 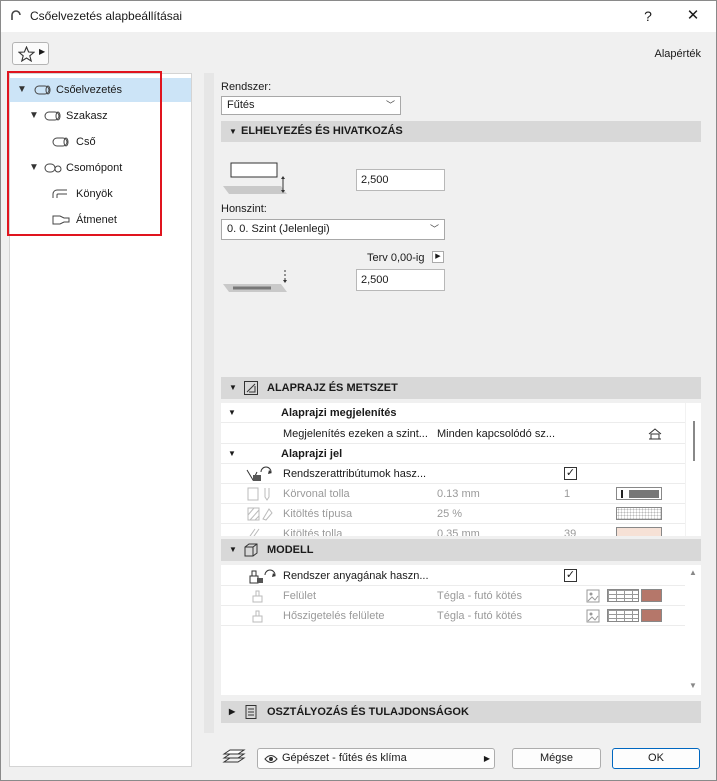 What do you see at coordinates (461, 388) in the screenshot?
I see `floorplan-section-header: ▼ ALAPRAJZ ÉS METSZET` at bounding box center [461, 388].